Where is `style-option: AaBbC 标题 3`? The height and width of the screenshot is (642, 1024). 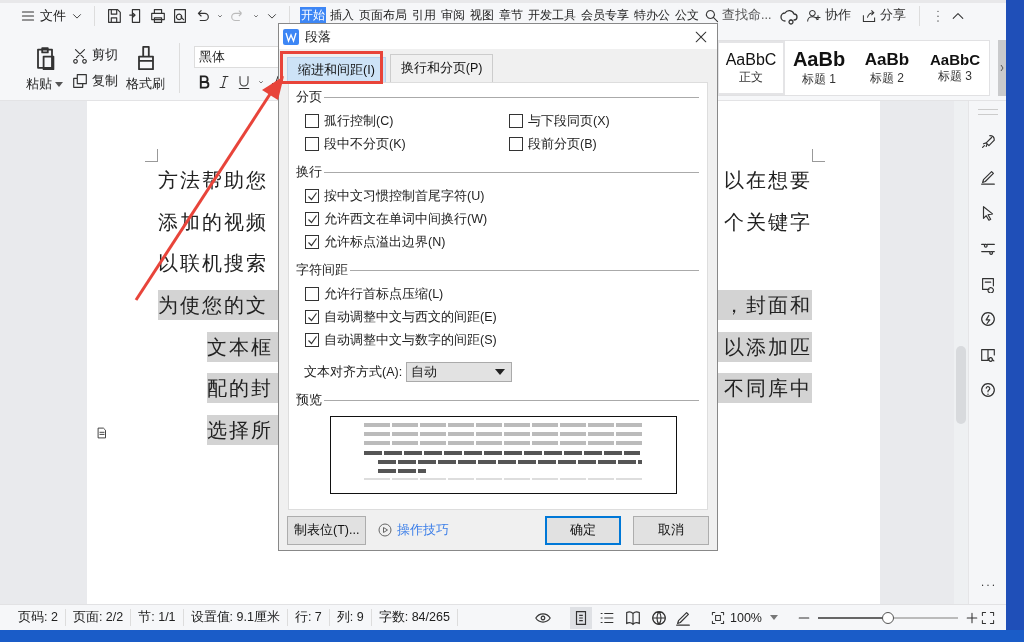
style-option: AaBbC 标题 3 is located at coordinates (955, 68).